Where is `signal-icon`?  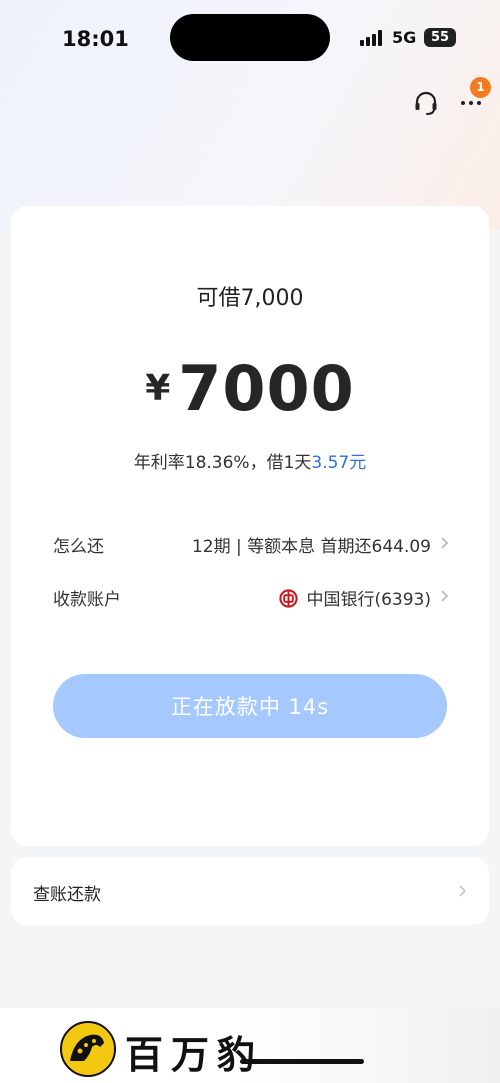 signal-icon is located at coordinates (372, 38).